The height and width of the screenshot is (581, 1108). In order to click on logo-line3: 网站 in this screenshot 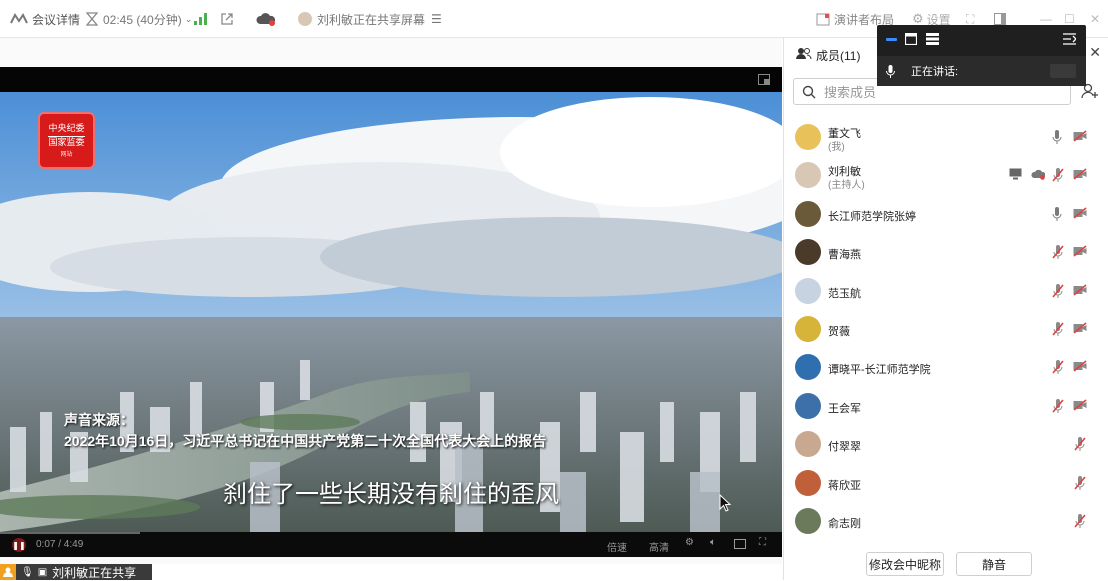, I will do `click(66, 154)`.